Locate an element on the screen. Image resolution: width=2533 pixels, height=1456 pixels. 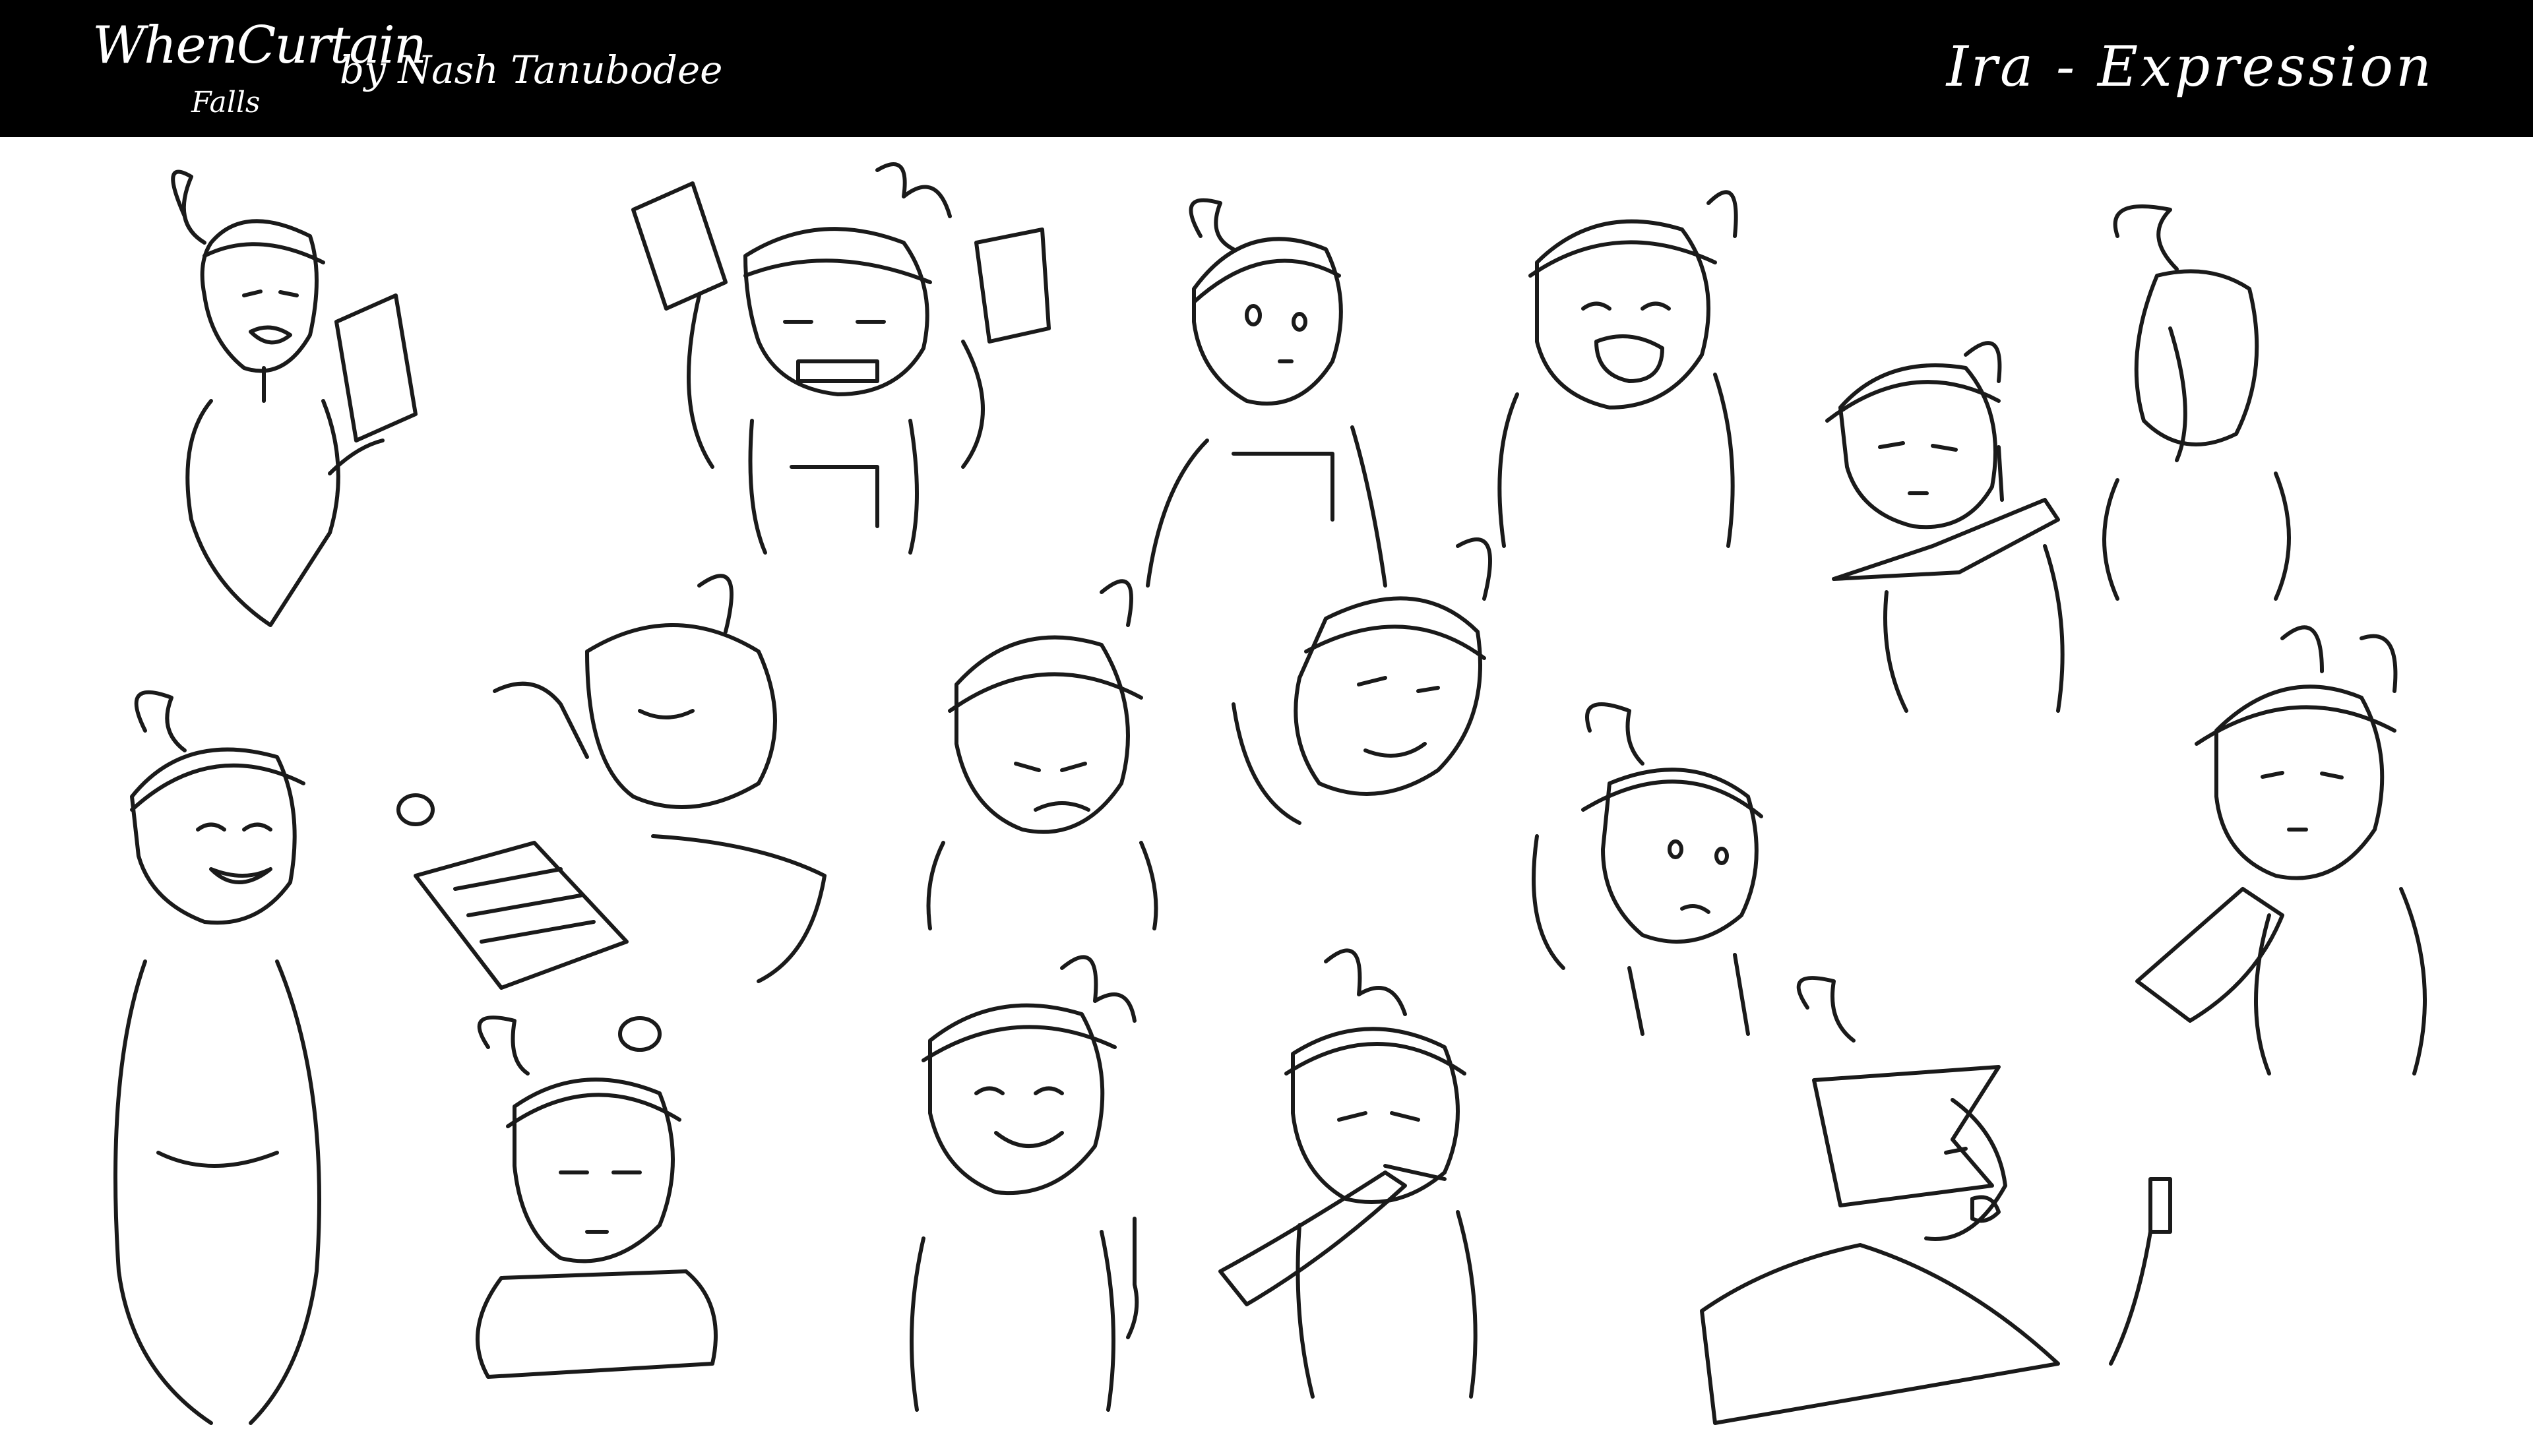
sketch-laughing-eyes-closed-drawing is located at coordinates (217, 1057).